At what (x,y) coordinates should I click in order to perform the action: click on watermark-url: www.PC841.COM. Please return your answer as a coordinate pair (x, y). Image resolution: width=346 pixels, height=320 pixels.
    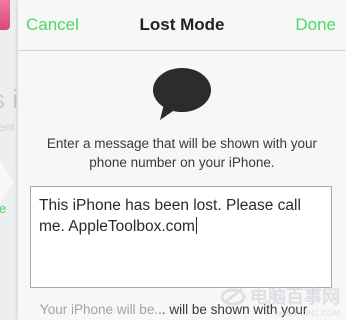
    Looking at the image, I should click on (307, 313).